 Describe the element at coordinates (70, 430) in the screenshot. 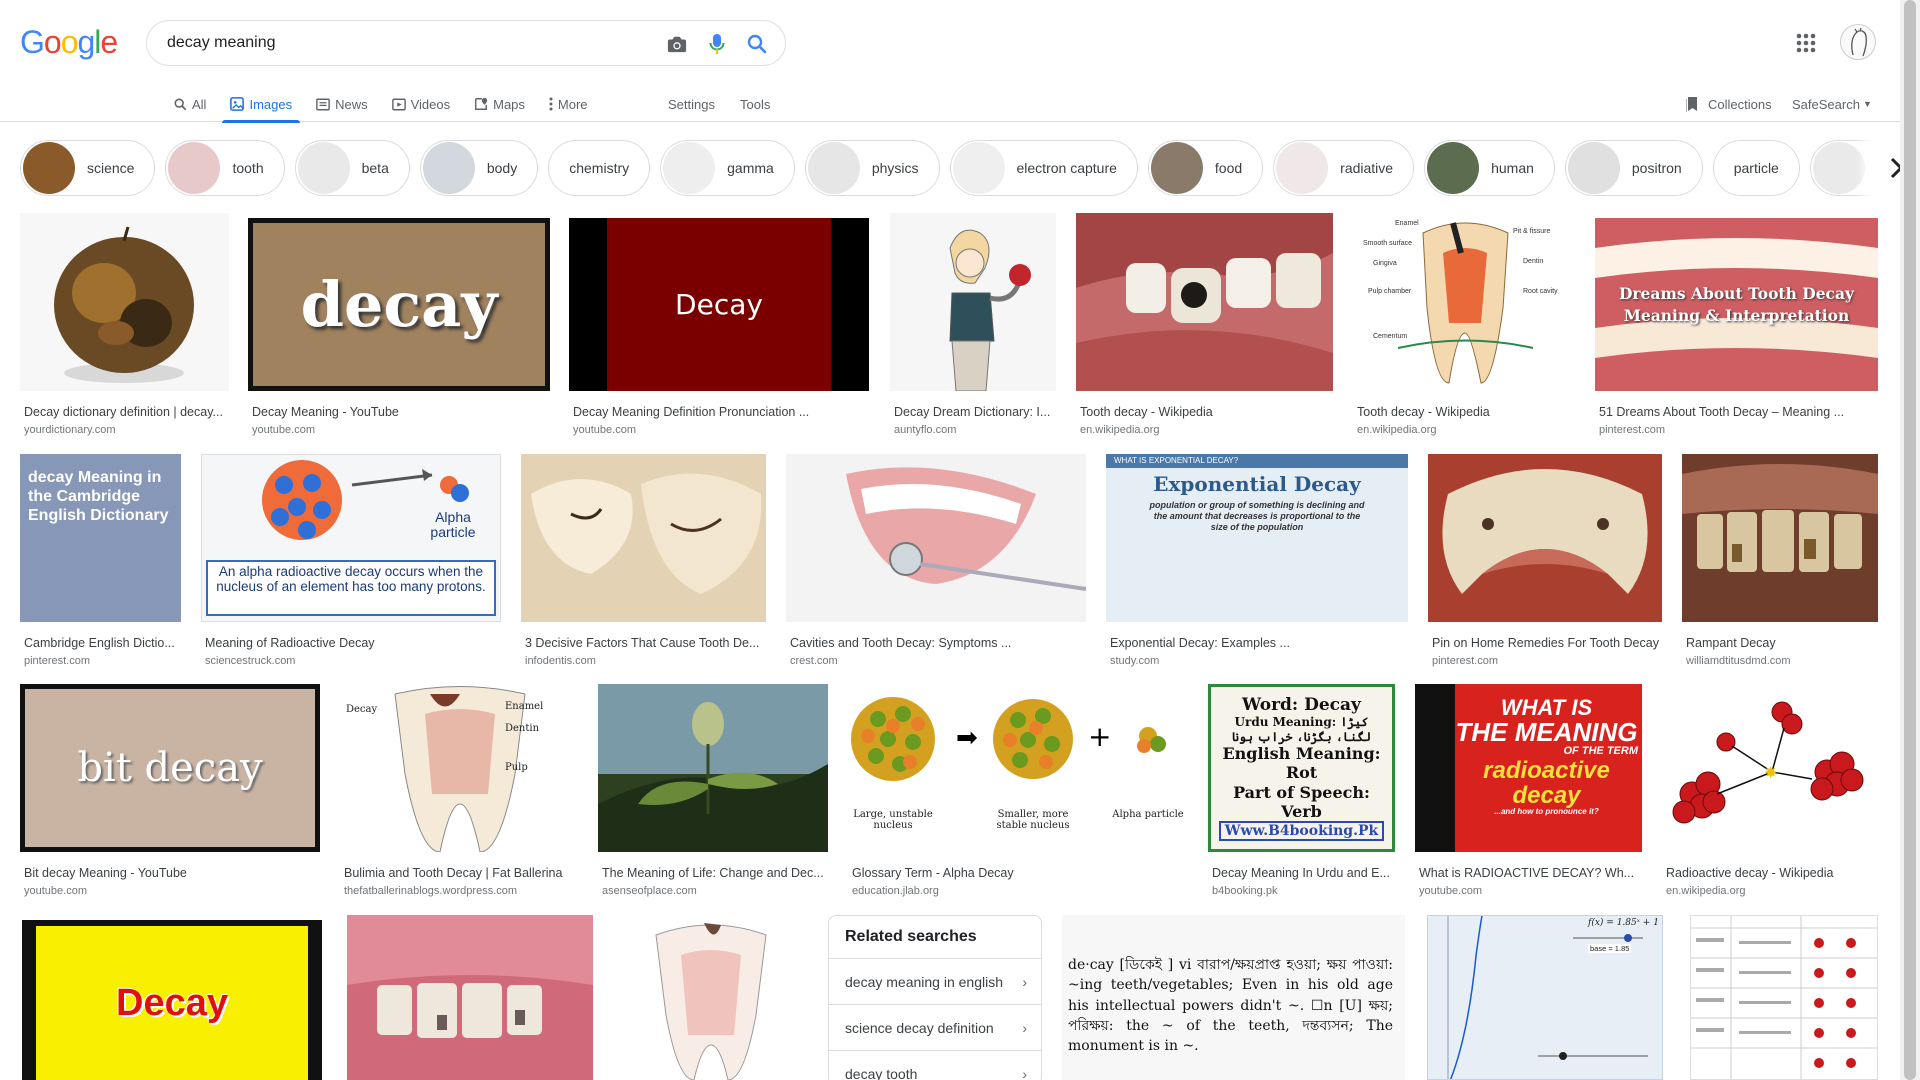

I see `result-source: yourdictionary.com` at that location.